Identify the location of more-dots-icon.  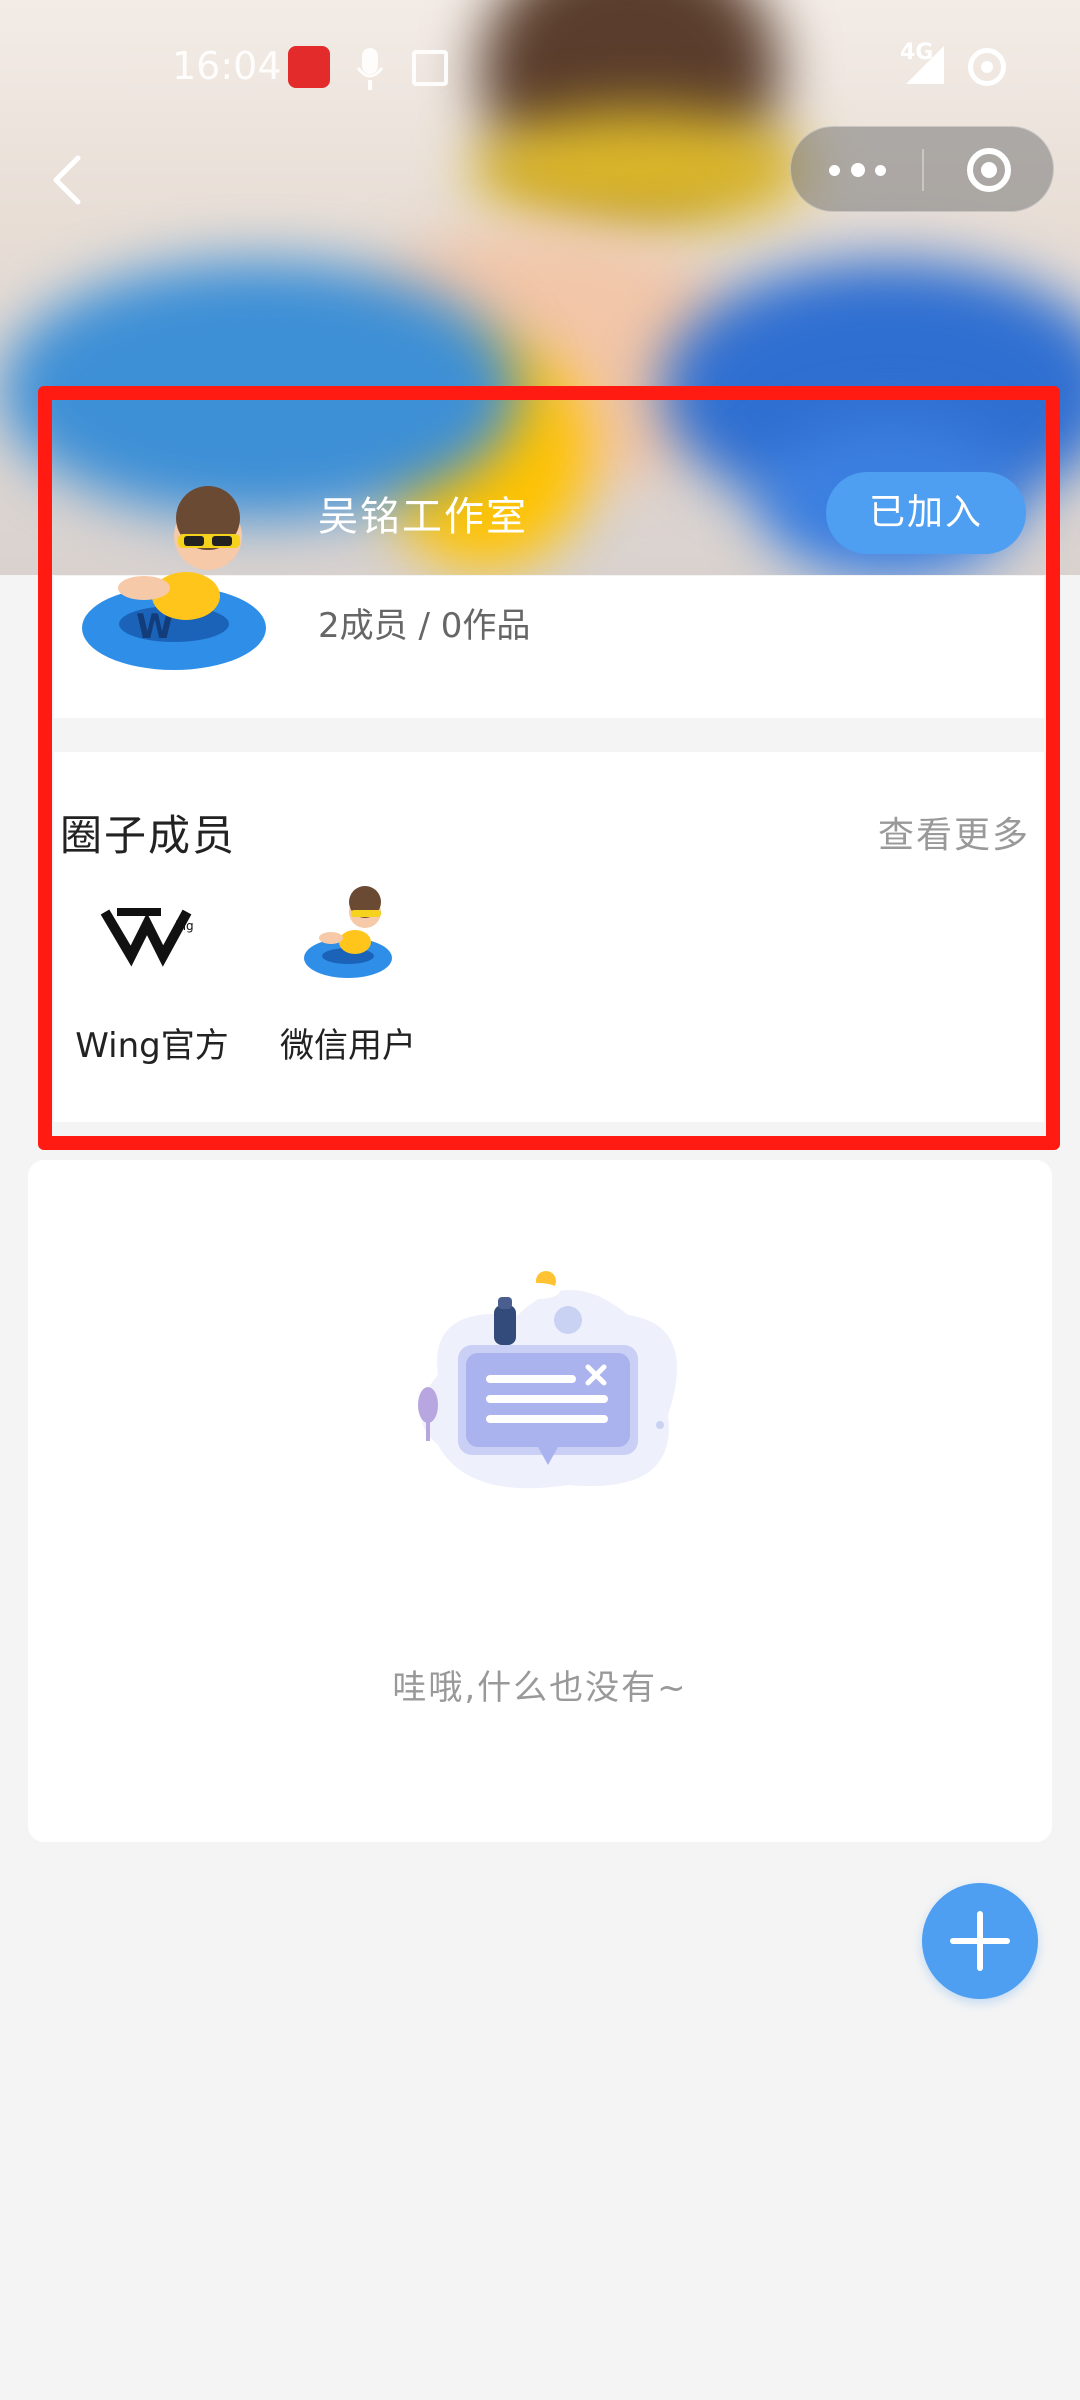
(857, 170).